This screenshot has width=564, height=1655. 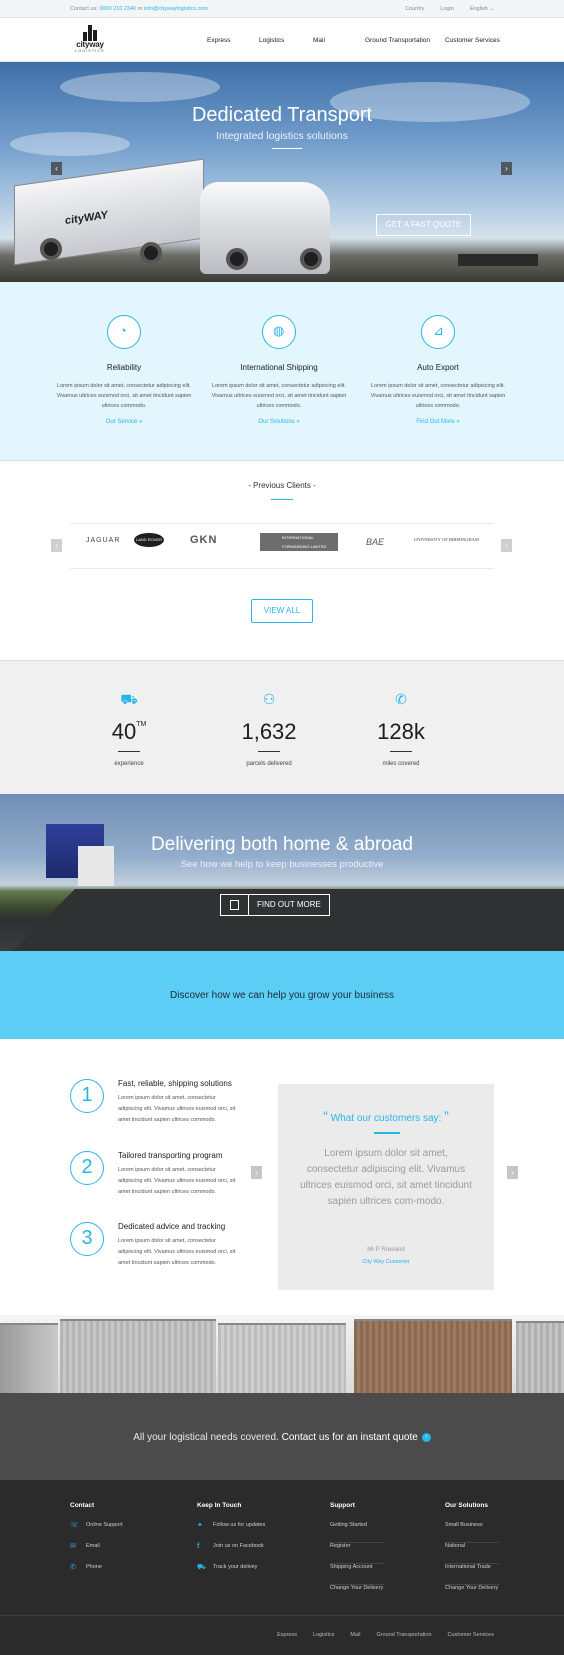 I want to click on find-out-more-button: FIND OUT MORE, so click(x=275, y=905).